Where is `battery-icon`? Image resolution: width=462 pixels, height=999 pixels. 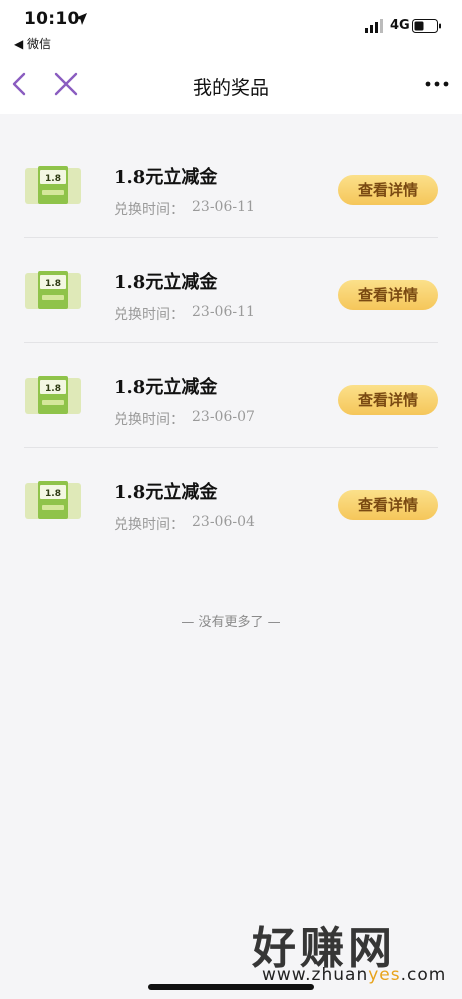 battery-icon is located at coordinates (426, 26).